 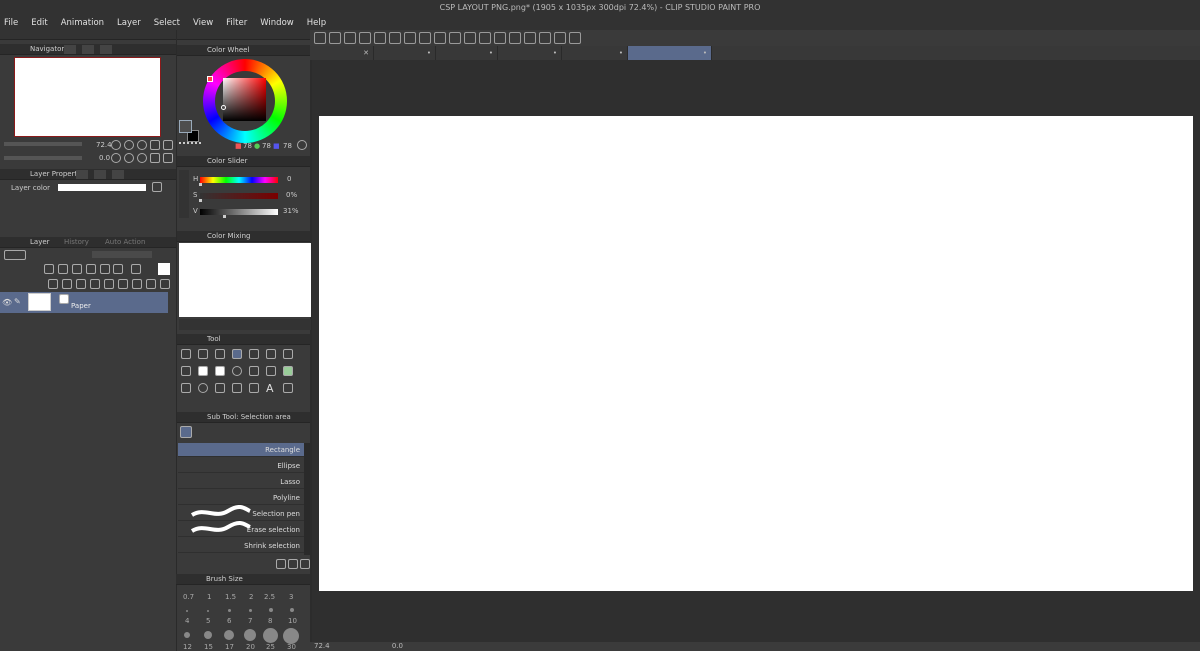 What do you see at coordinates (320, 38) in the screenshot?
I see `undo-icon` at bounding box center [320, 38].